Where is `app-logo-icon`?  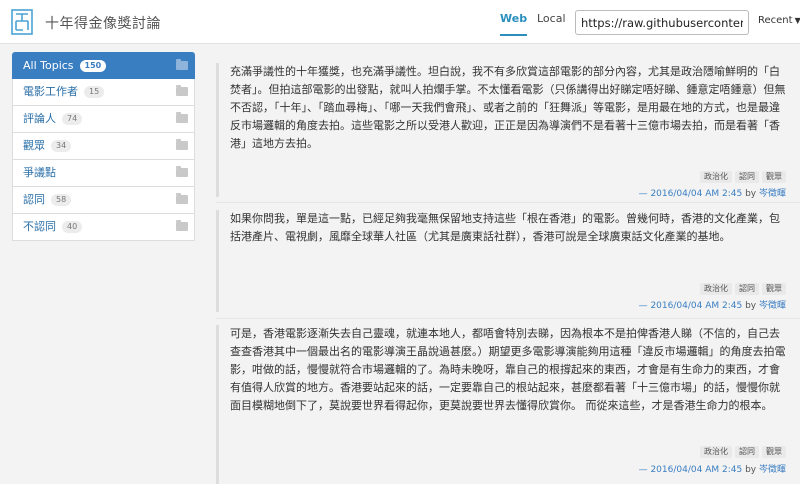 app-logo-icon is located at coordinates (22, 22).